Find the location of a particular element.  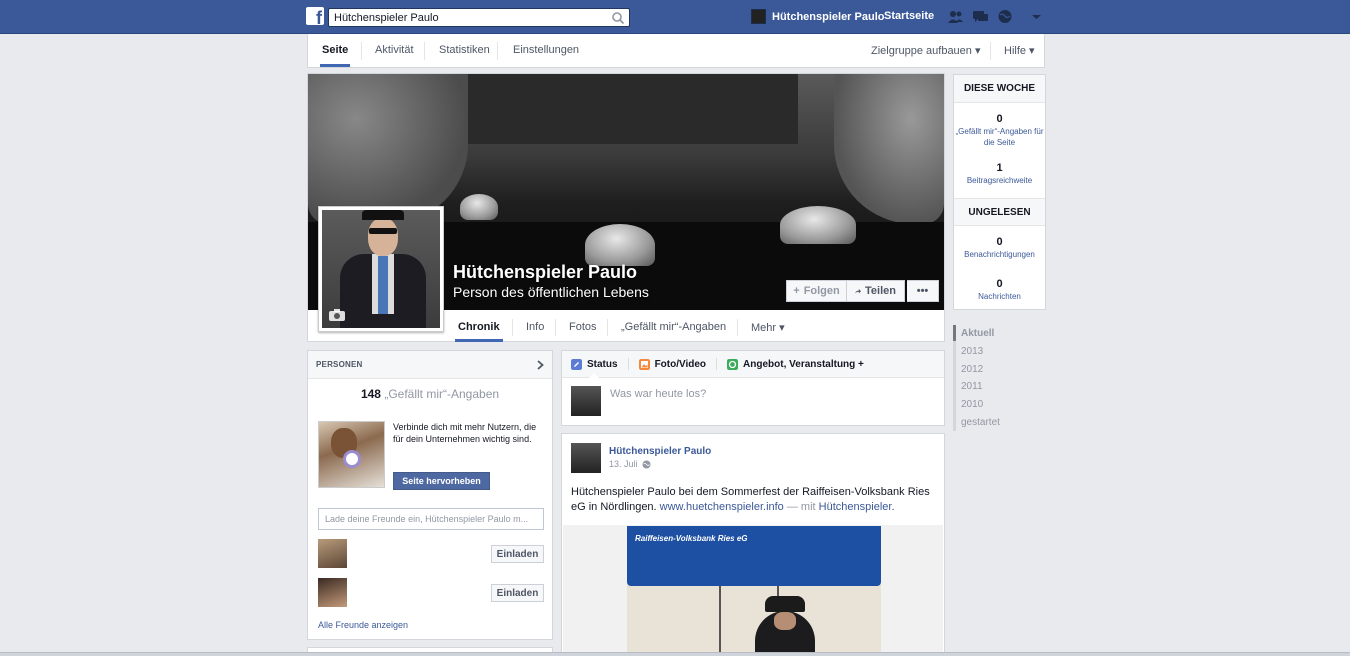

notifications-stat: 0 Benachrichtigungen is located at coordinates (999, 247).